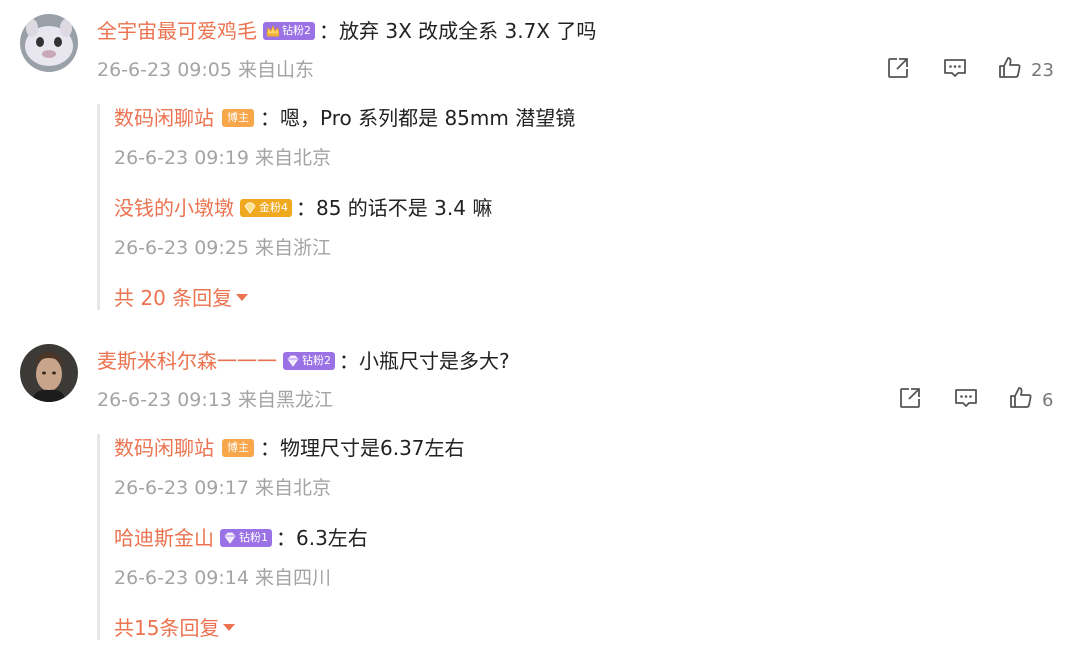  I want to click on comment-meta: 26-6-23 09:05 来自山东, so click(205, 70).